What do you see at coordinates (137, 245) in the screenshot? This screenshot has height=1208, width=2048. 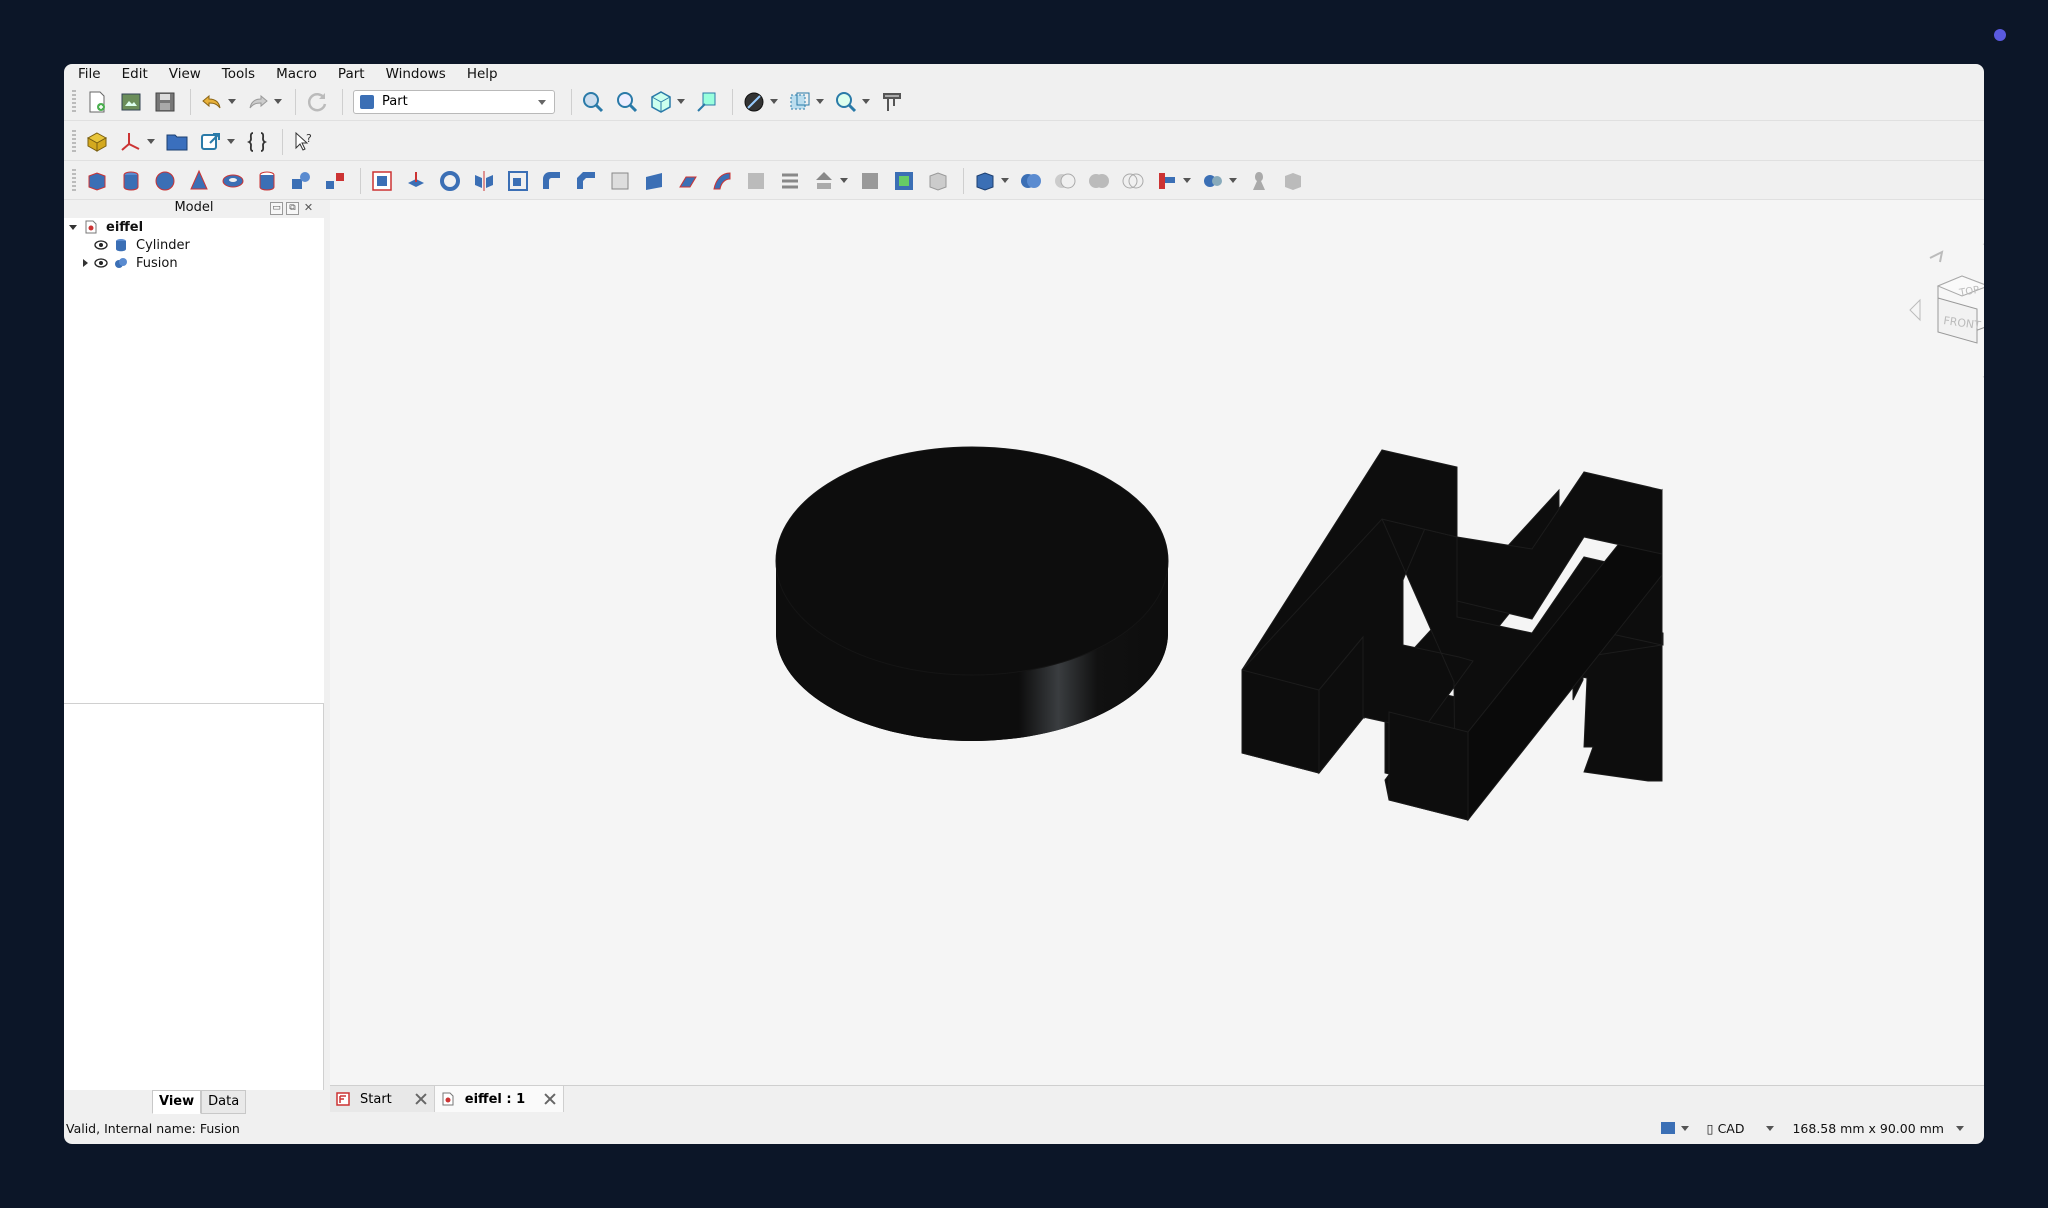 I see `tree-item-cylinder: Cylinder` at bounding box center [137, 245].